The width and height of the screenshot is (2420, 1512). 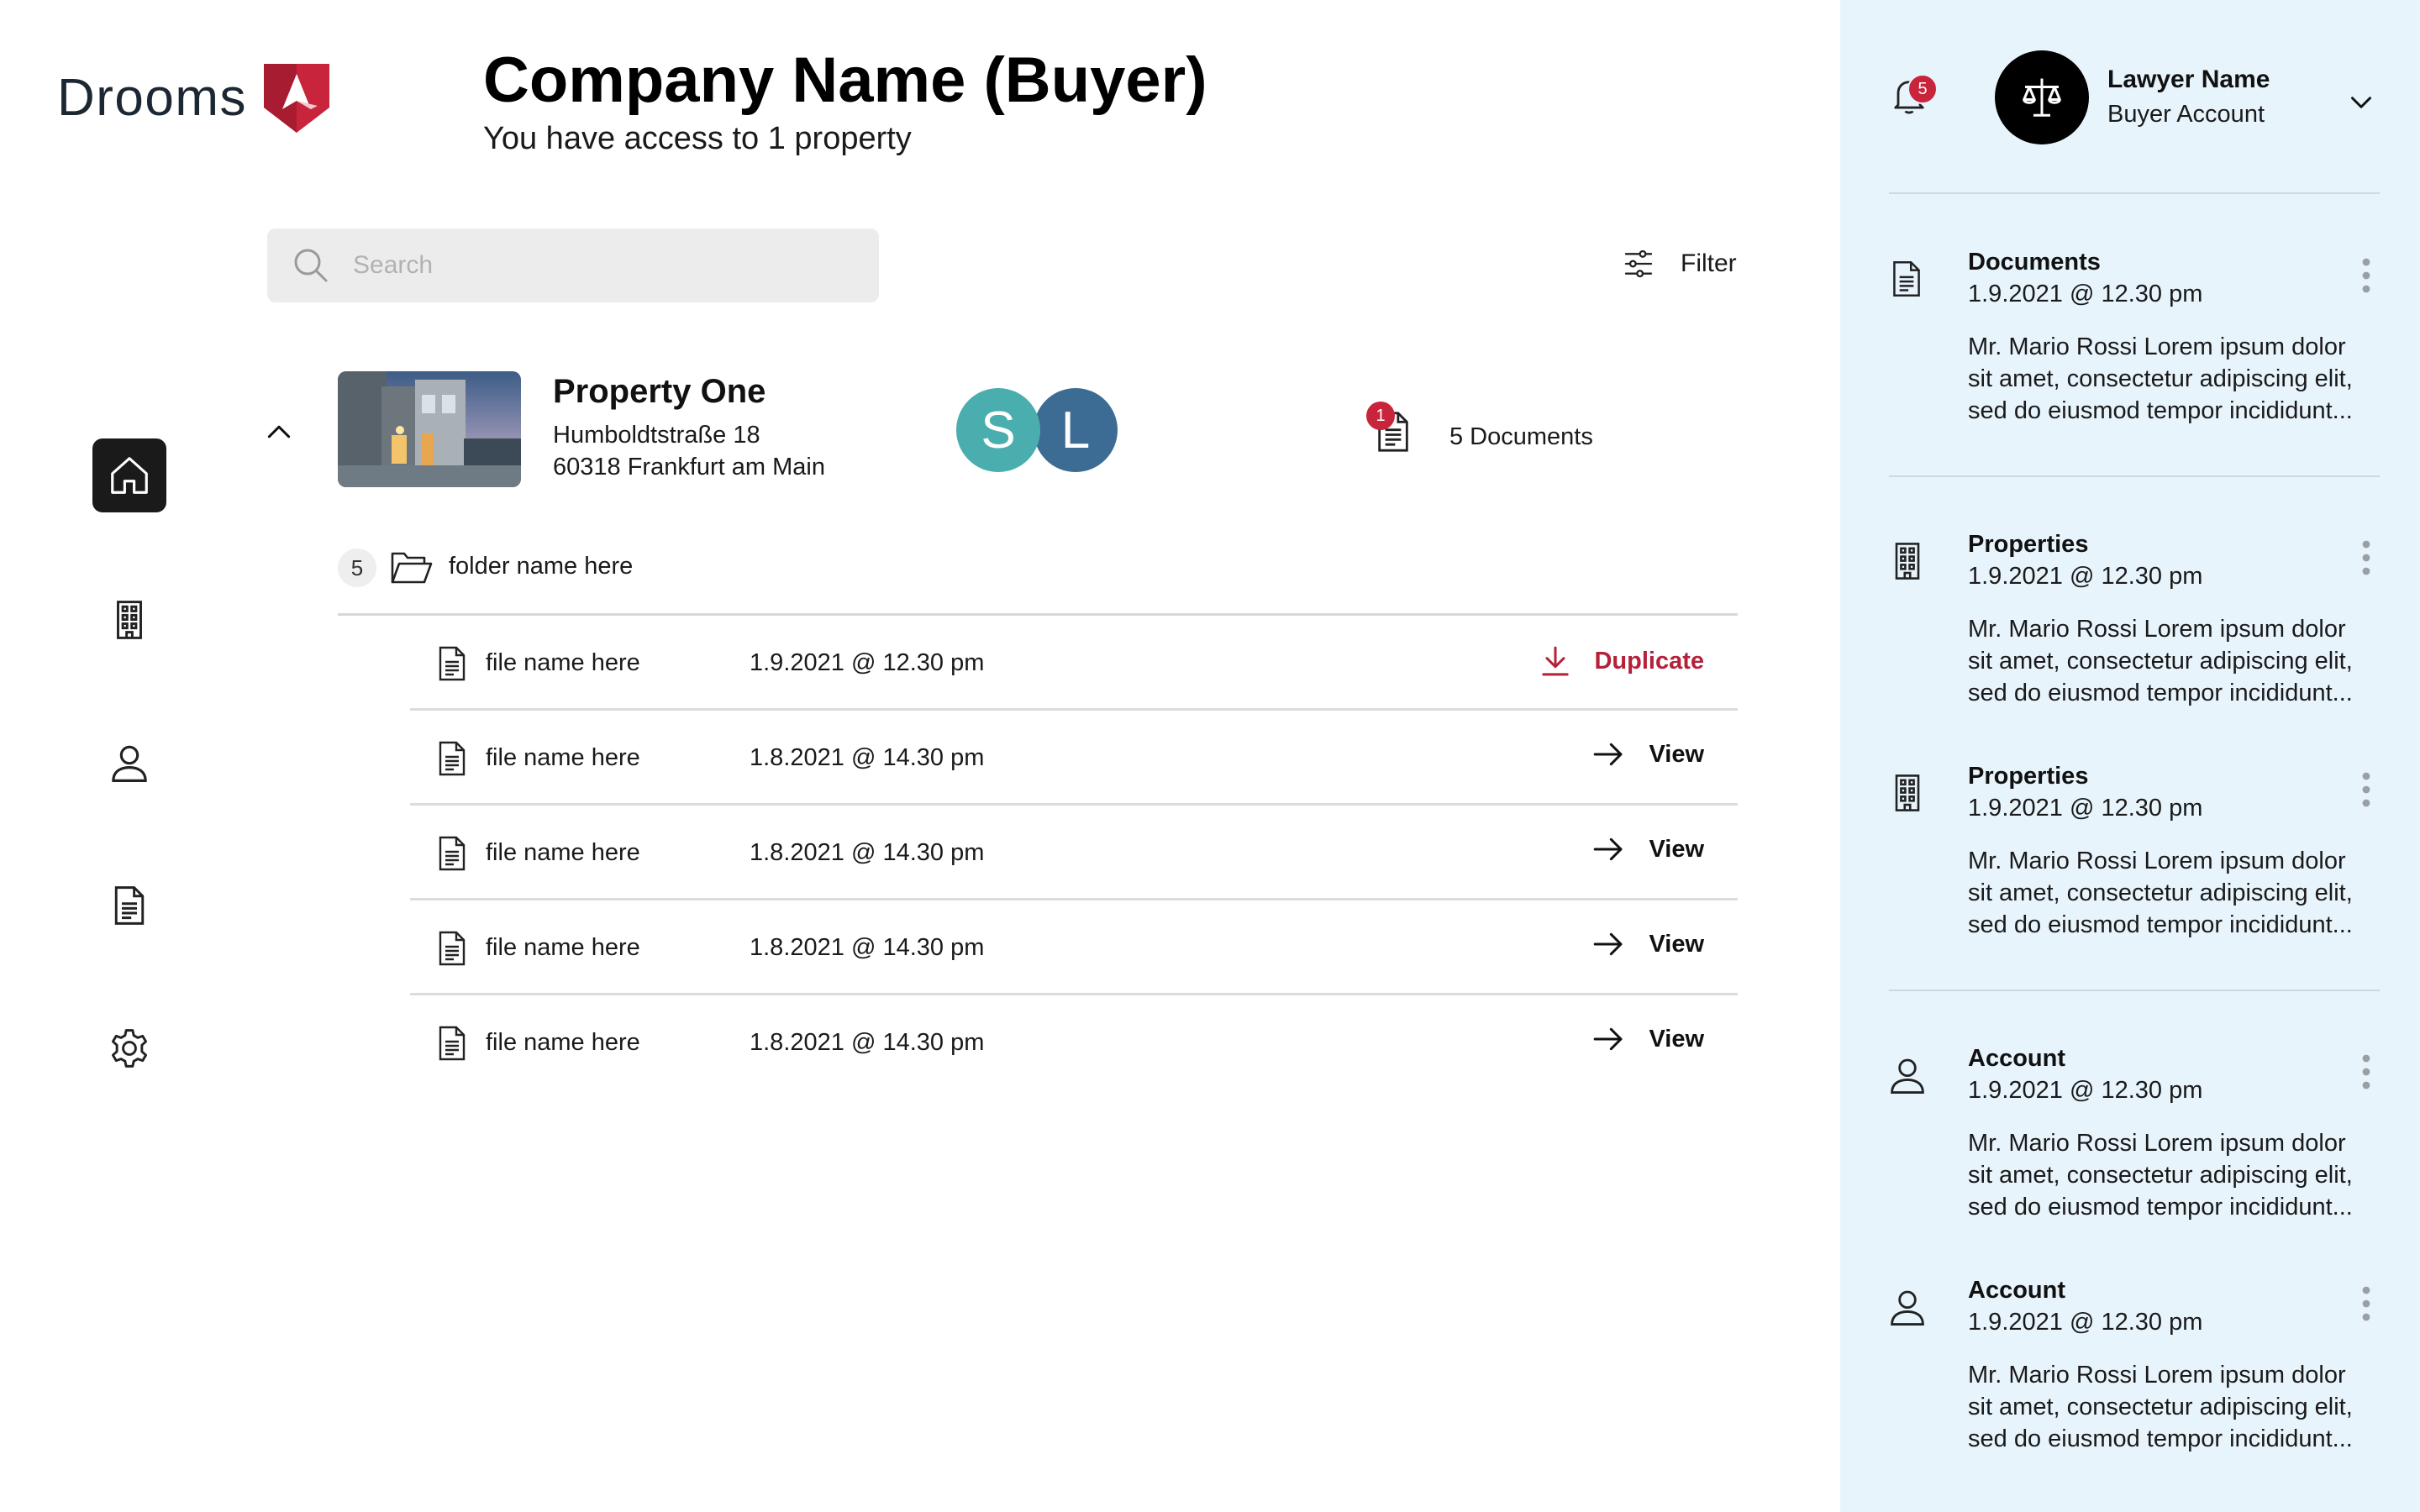 What do you see at coordinates (2186, 114) in the screenshot?
I see `user-role: Buyer Account` at bounding box center [2186, 114].